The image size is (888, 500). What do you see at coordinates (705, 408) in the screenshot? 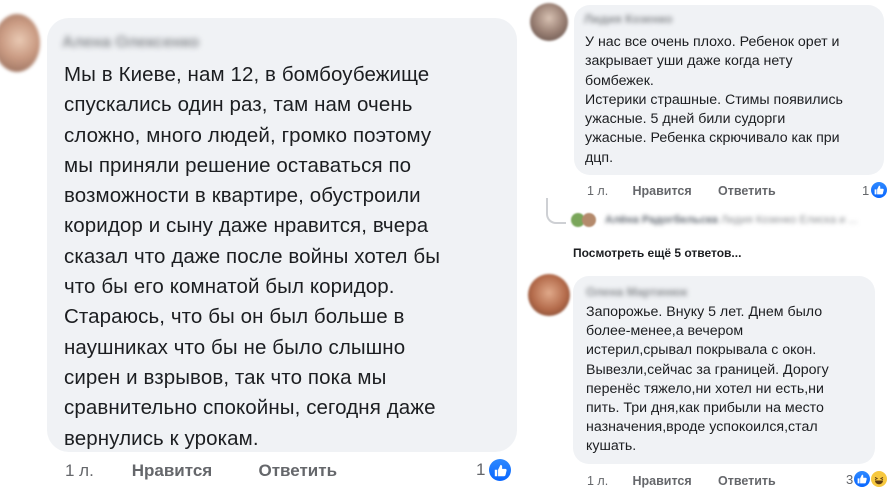
I see `comment-line: пить. Три дня,как прибыли на место` at bounding box center [705, 408].